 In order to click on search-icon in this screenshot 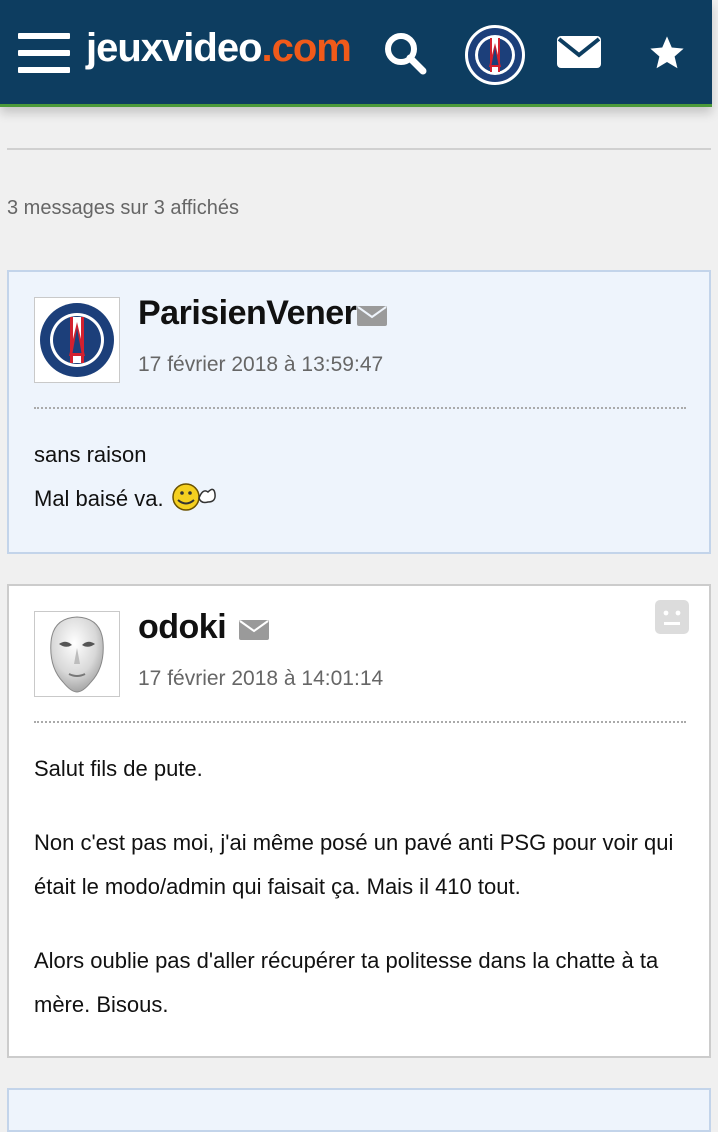, I will do `click(405, 53)`.